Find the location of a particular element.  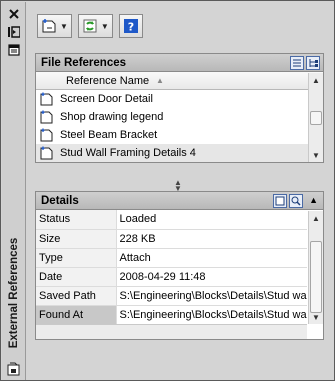

refresh-button: ▼ is located at coordinates (95, 26).